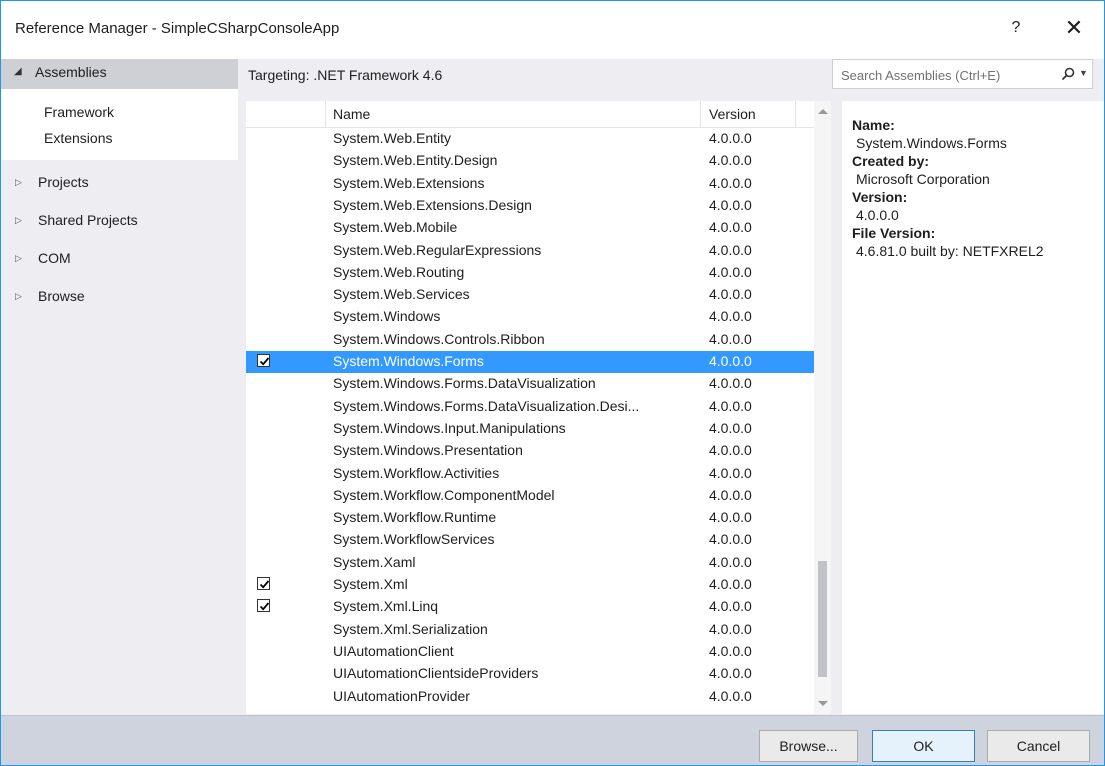 This screenshot has width=1105, height=766. Describe the element at coordinates (386, 606) in the screenshot. I see `assembly-name: System.Xml.Linq` at that location.